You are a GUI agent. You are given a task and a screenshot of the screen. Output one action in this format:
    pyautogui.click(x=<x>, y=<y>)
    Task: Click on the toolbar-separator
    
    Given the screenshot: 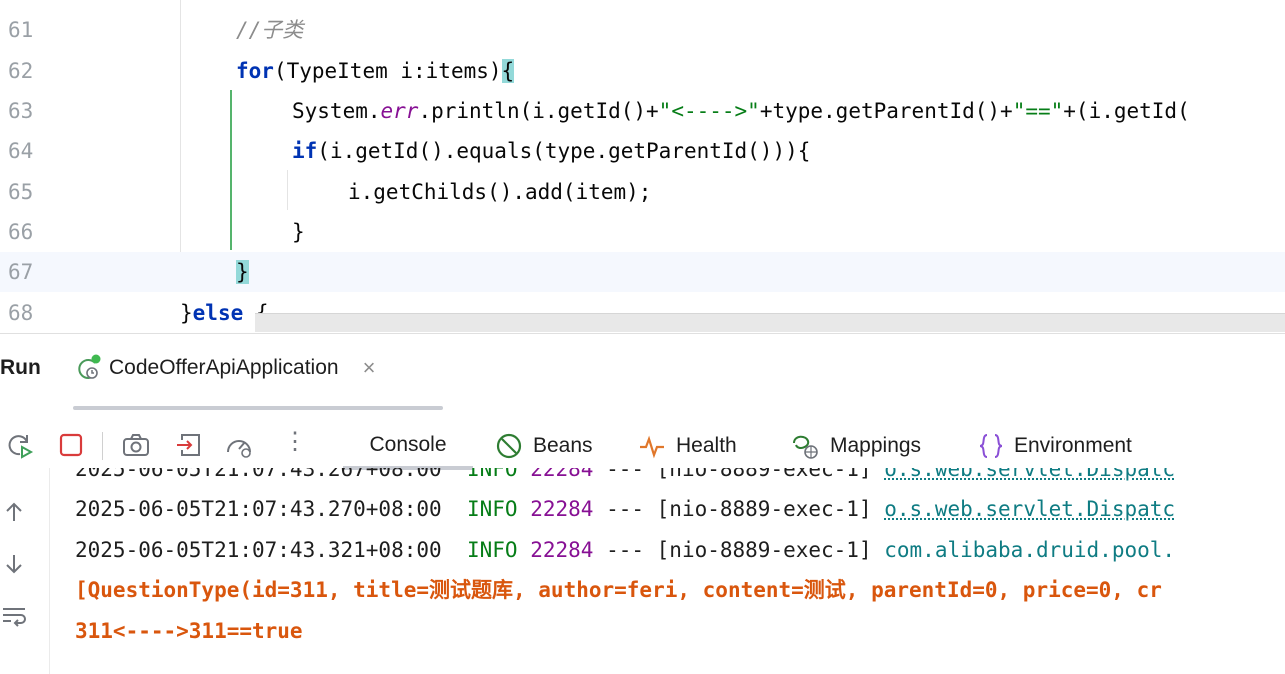 What is the action you would take?
    pyautogui.click(x=102, y=446)
    